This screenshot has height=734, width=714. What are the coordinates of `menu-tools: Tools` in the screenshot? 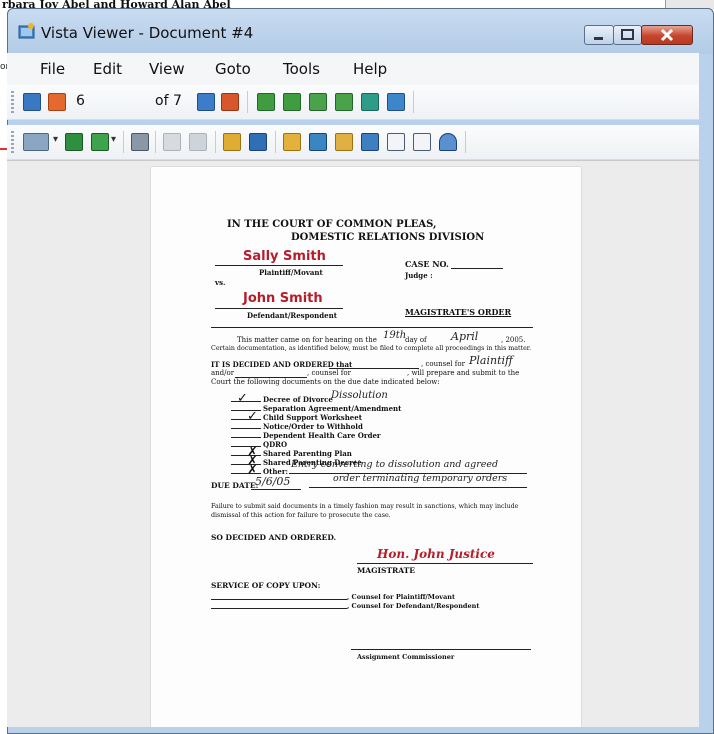 It's located at (301, 69).